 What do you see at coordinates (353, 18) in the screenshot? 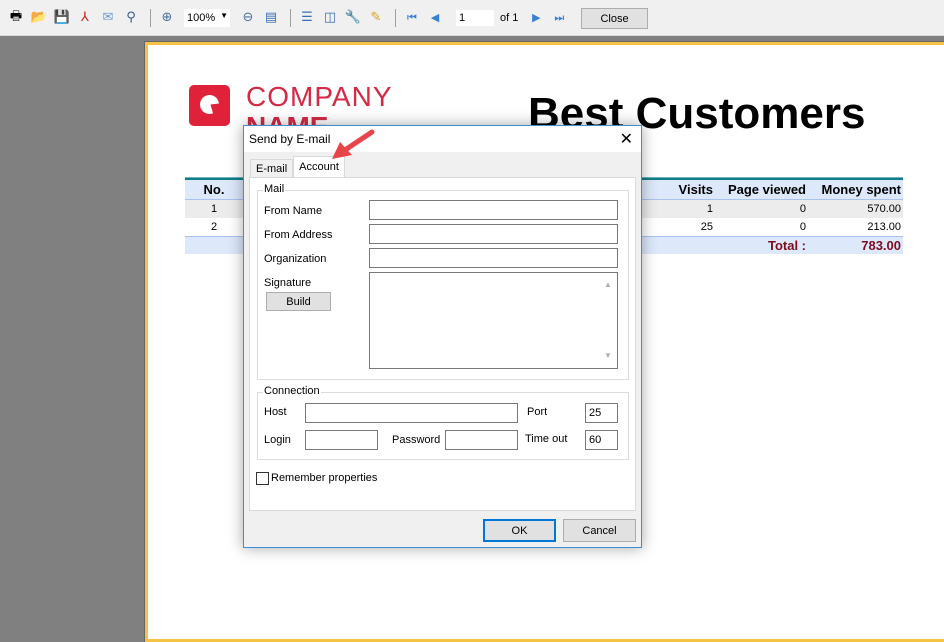
I see `settings-icon: 🔧` at bounding box center [353, 18].